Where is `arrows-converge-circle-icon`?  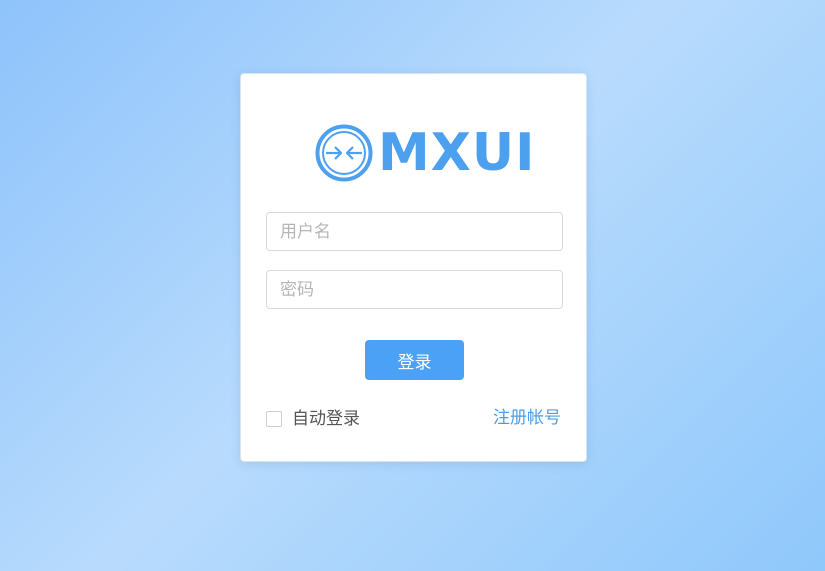 arrows-converge-circle-icon is located at coordinates (344, 153).